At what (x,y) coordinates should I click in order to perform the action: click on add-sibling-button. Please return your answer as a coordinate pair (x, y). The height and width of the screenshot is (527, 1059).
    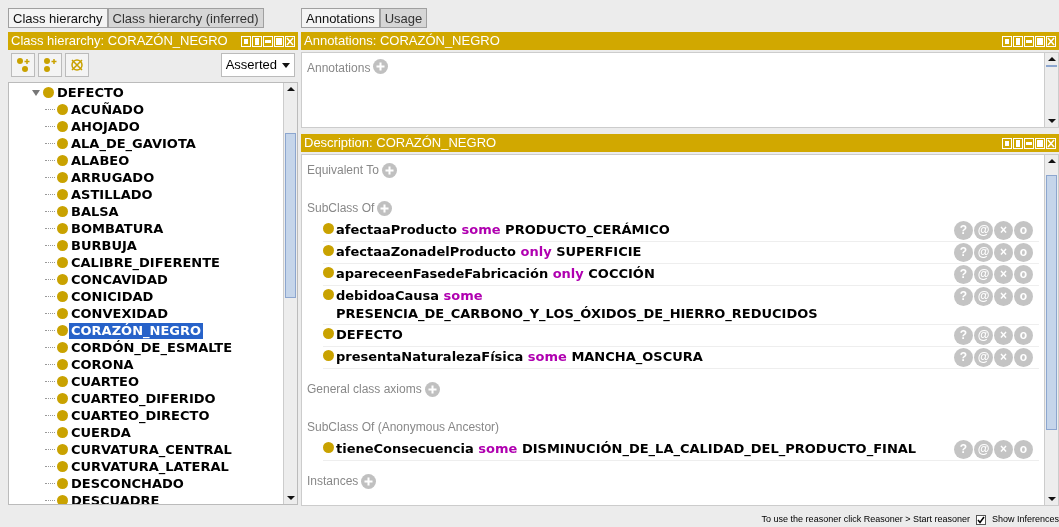
    Looking at the image, I should click on (50, 65).